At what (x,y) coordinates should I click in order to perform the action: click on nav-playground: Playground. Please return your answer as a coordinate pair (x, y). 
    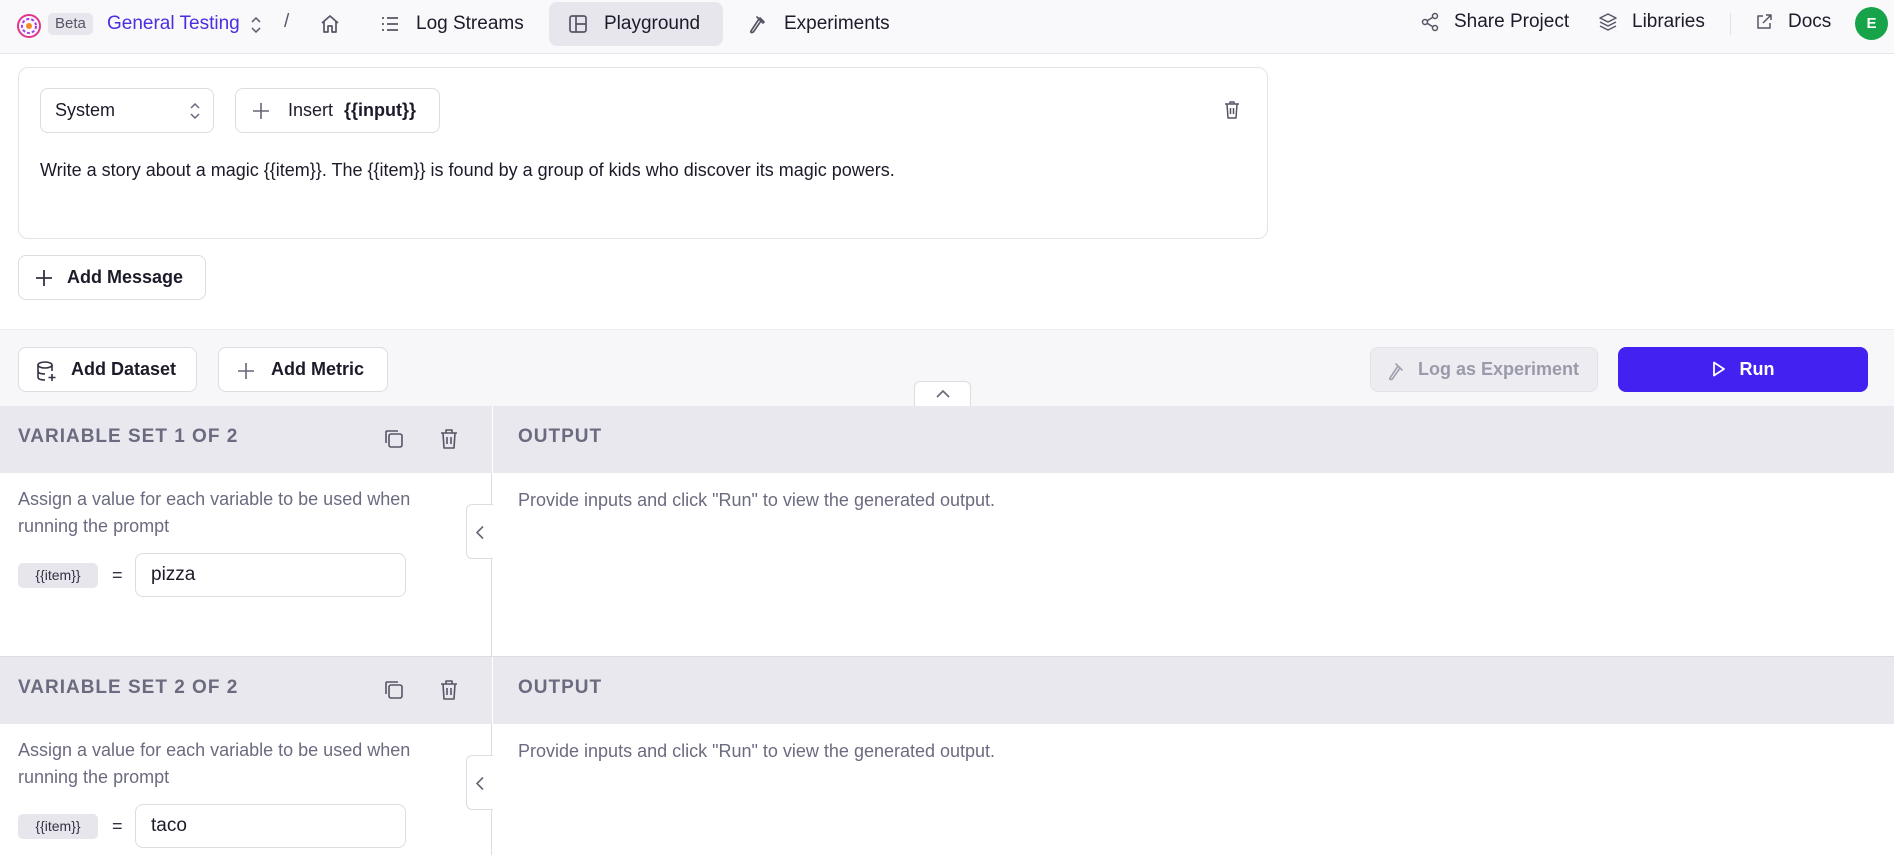
    Looking at the image, I should click on (636, 24).